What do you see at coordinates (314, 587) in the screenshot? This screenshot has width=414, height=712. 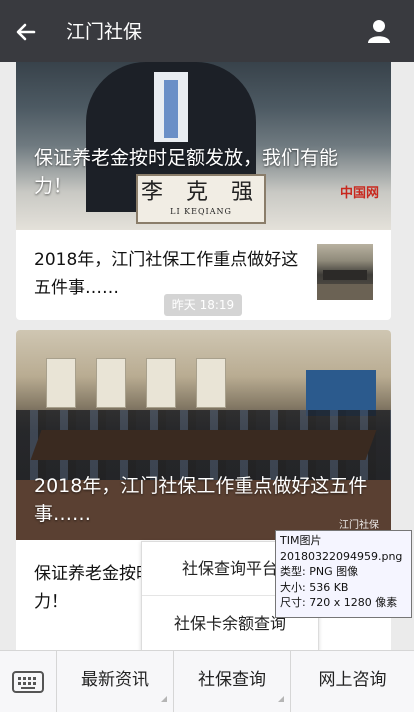 I see `tooltip-line: 大小: 536 KB` at bounding box center [314, 587].